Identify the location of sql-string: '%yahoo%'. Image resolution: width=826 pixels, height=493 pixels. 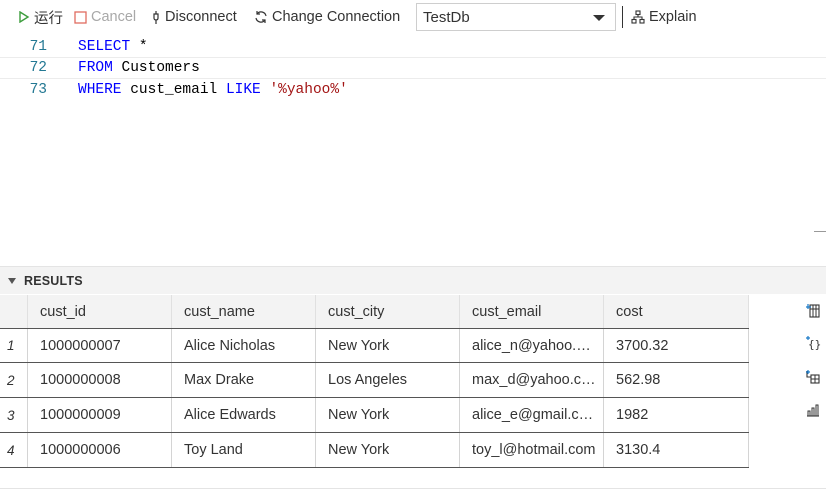
(308, 90).